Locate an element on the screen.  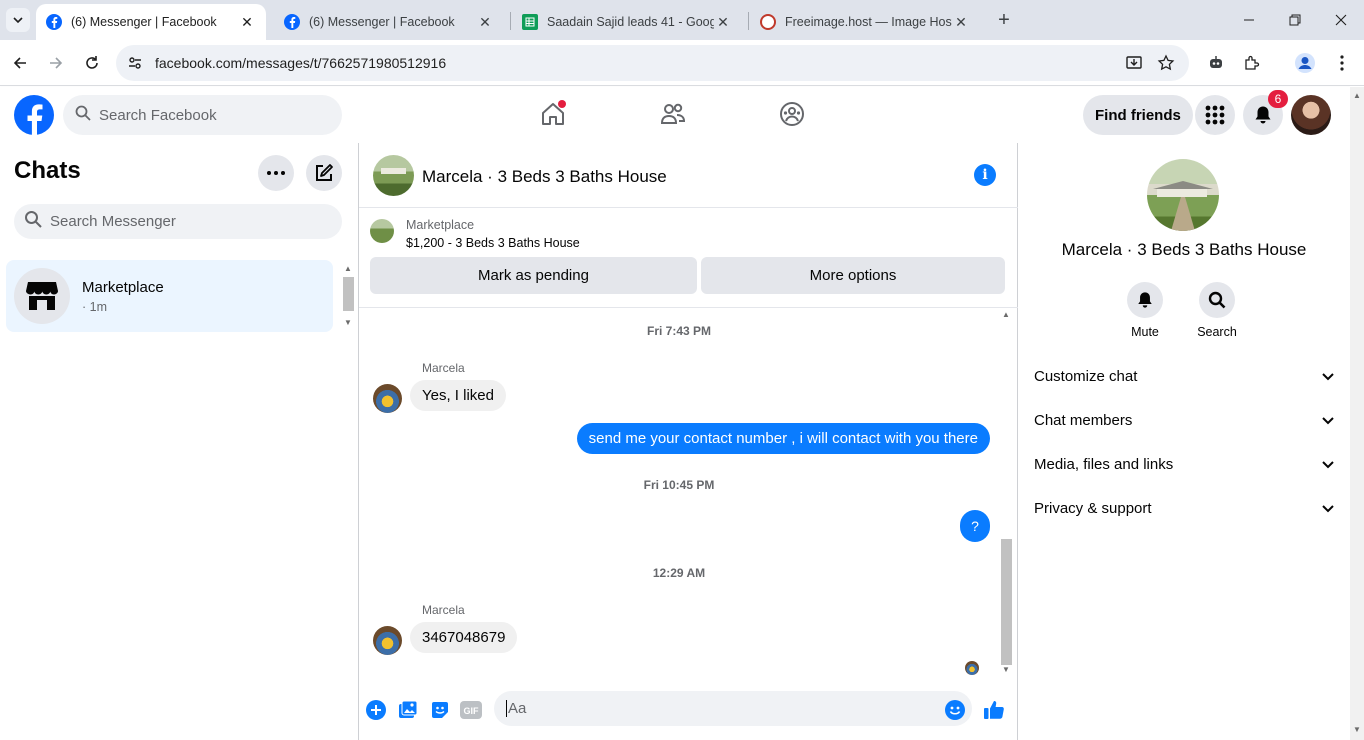
sheets-favicon-icon is located at coordinates (530, 22).